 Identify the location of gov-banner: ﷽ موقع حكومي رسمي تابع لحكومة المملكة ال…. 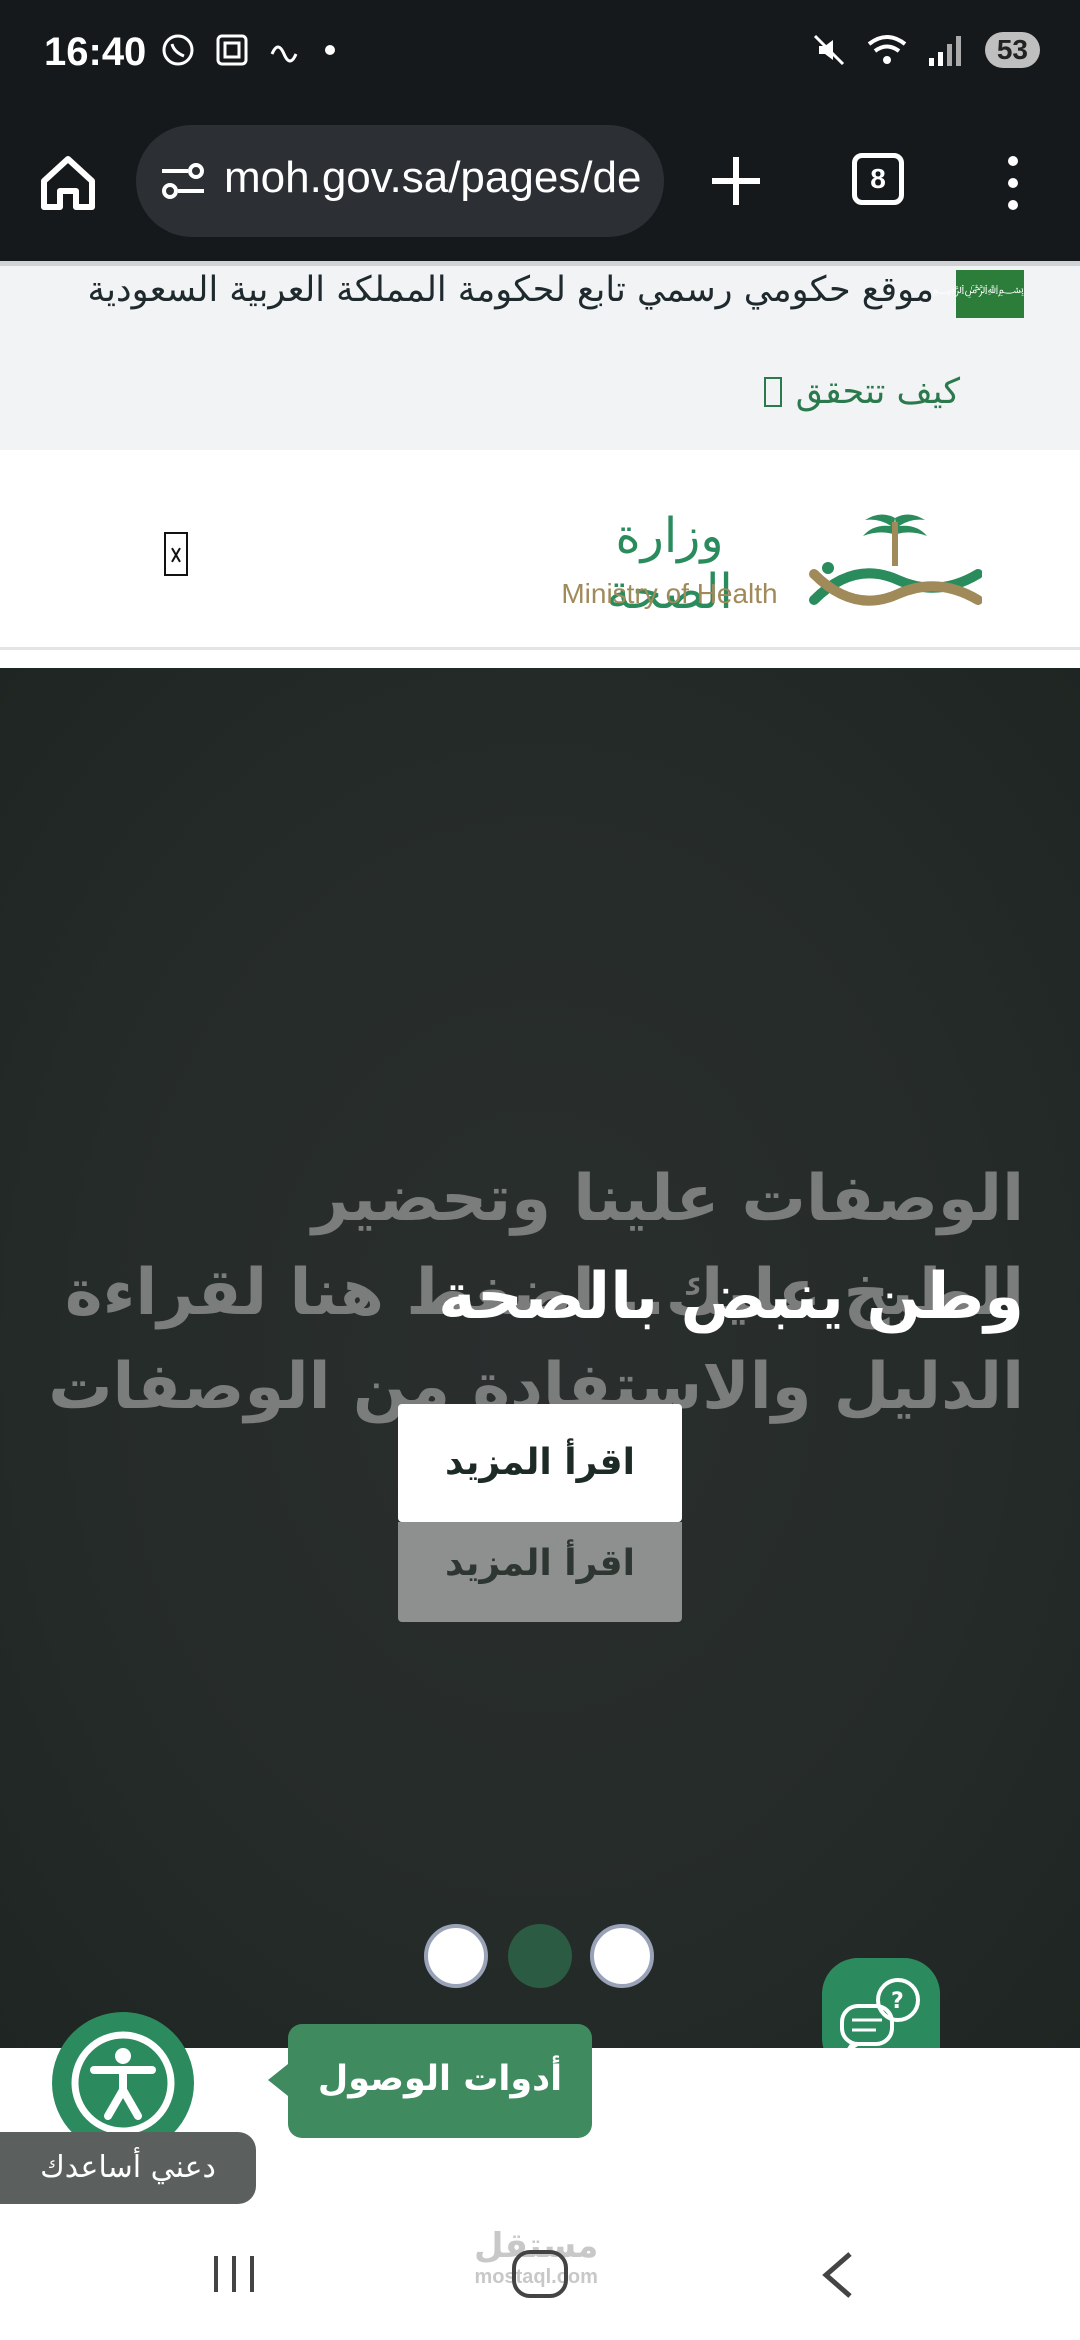
(540, 358).